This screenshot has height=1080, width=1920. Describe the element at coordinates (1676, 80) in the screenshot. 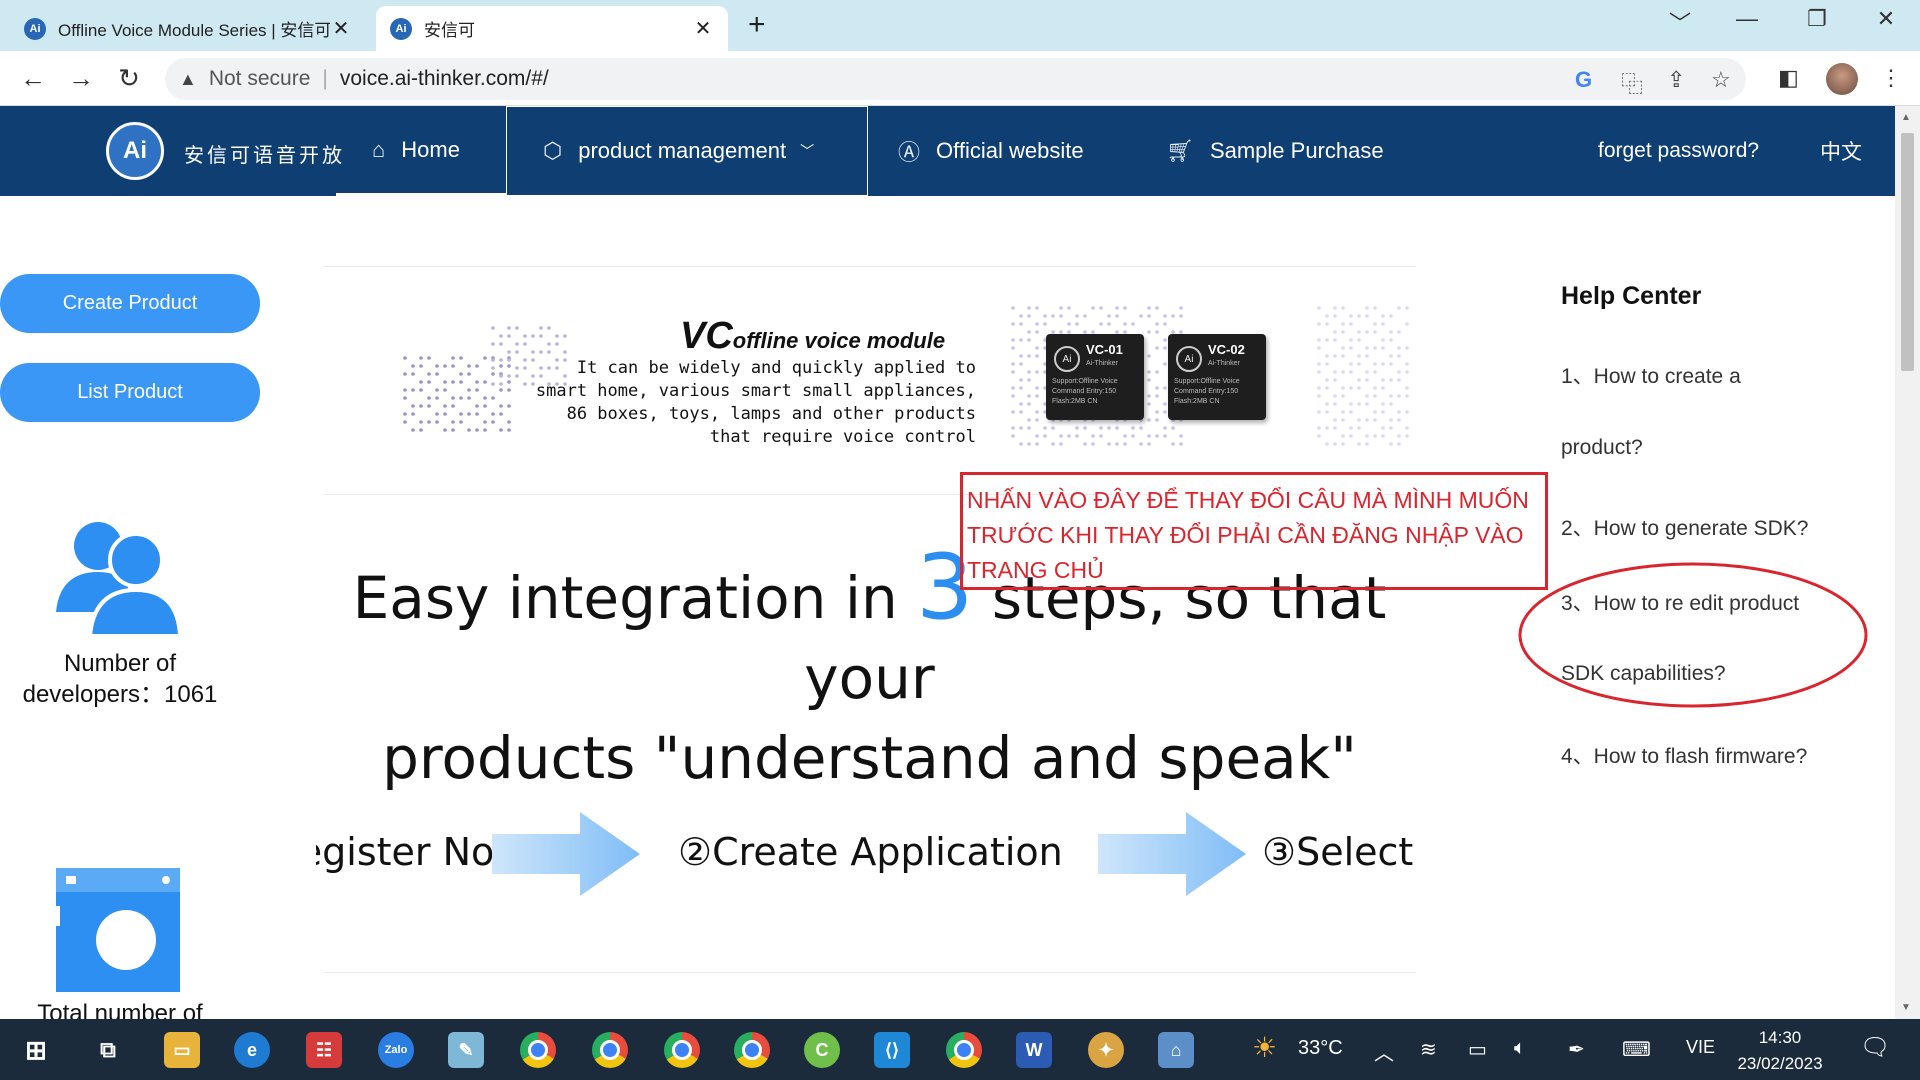

I see `share-icon: ⇪` at that location.